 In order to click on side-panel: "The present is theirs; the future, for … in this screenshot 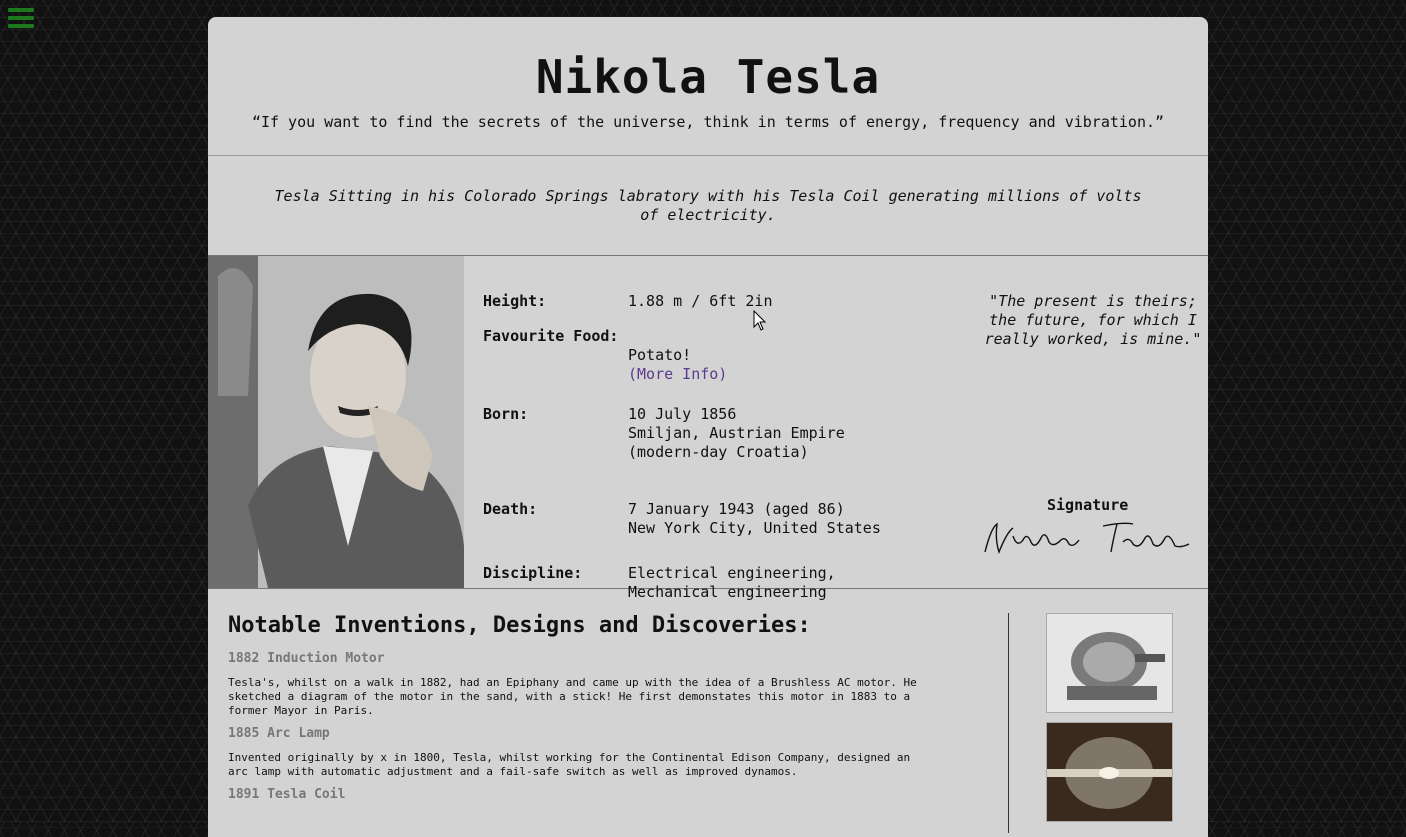, I will do `click(1065, 422)`.